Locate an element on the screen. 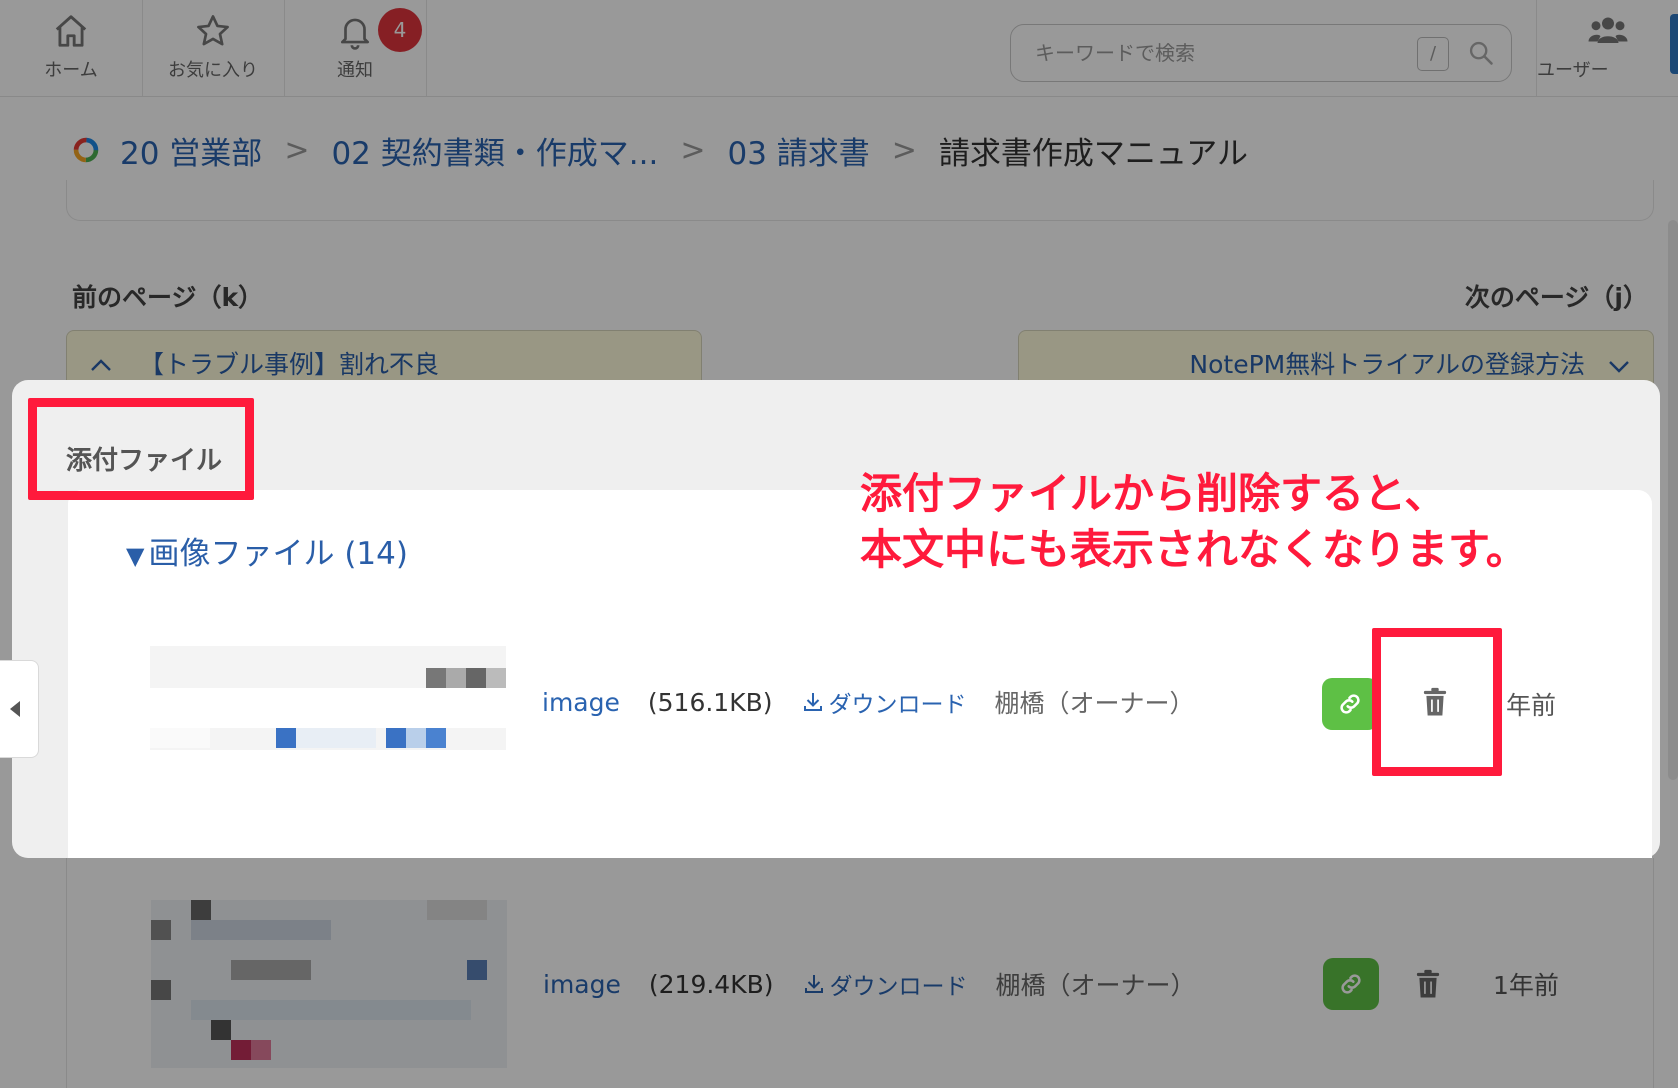  uploaded-ago: 年前 is located at coordinates (1531, 705).